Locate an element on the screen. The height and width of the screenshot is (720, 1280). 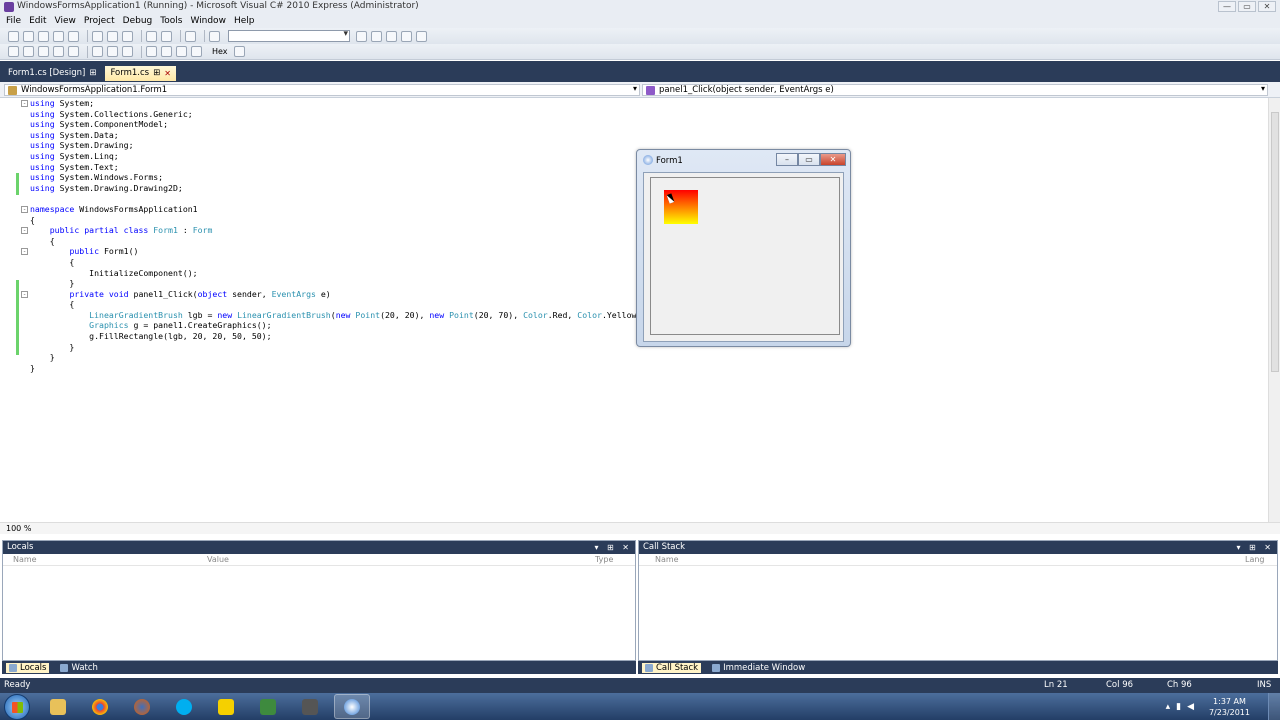
column-lang: Lang is located at coordinates (1255, 560).